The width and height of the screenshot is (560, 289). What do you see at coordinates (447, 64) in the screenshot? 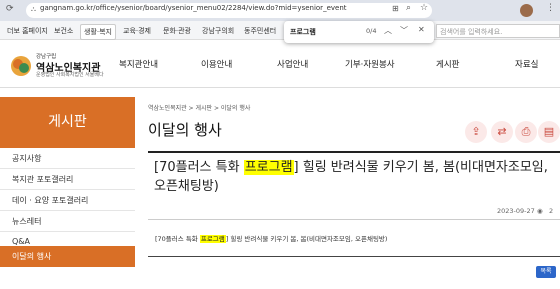
I see `gnb-board: 게시판` at bounding box center [447, 64].